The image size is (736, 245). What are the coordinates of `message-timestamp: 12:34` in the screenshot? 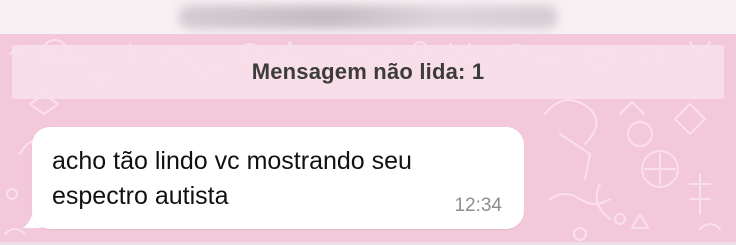 It's located at (478, 205).